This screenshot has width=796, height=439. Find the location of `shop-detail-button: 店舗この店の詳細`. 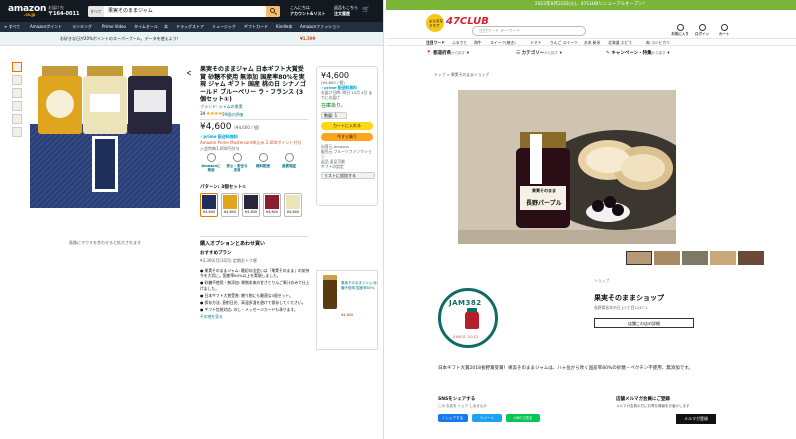

shop-detail-button: 店舗この店の詳細 is located at coordinates (644, 323).